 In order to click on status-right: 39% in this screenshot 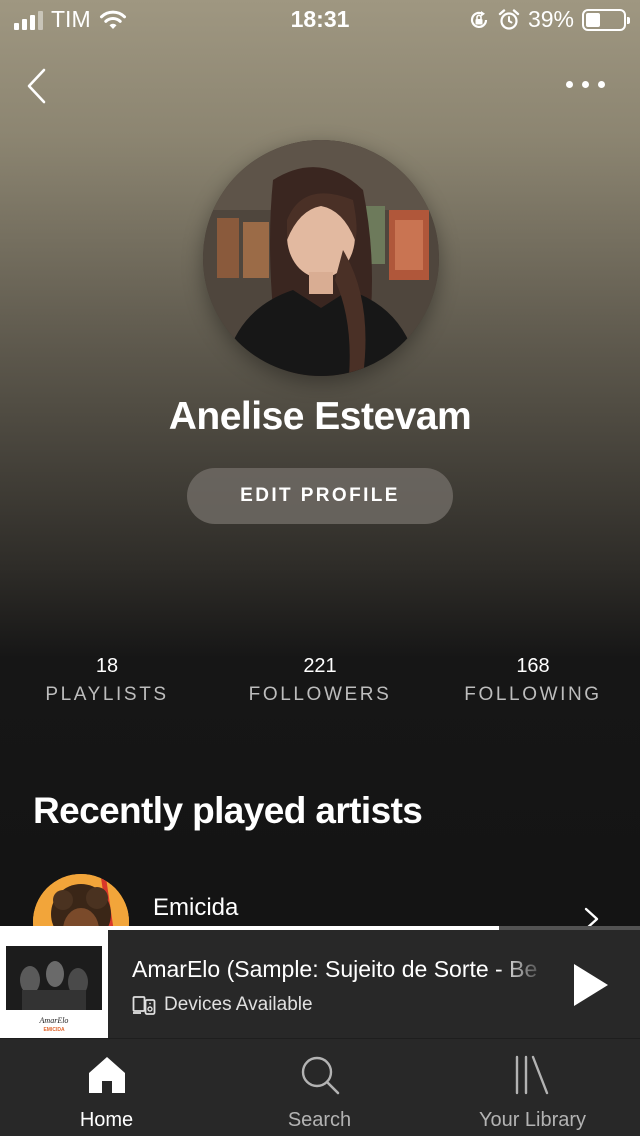, I will do `click(549, 19)`.